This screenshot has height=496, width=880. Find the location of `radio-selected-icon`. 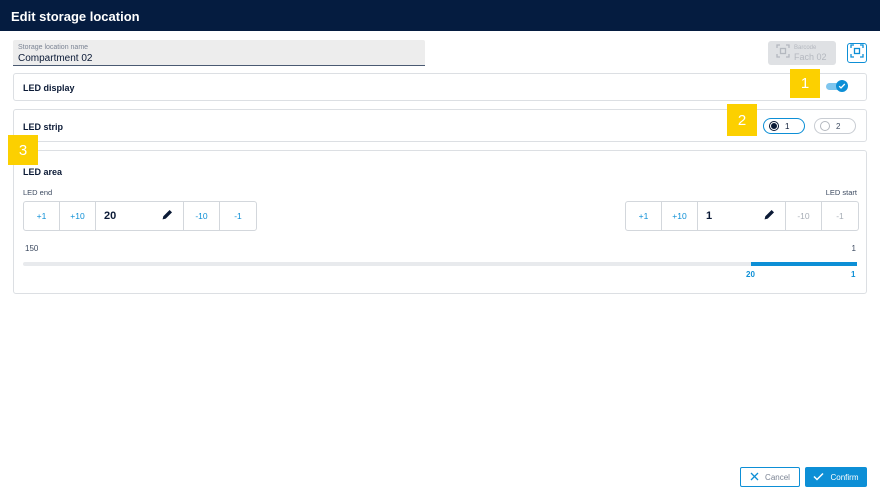

radio-selected-icon is located at coordinates (774, 126).